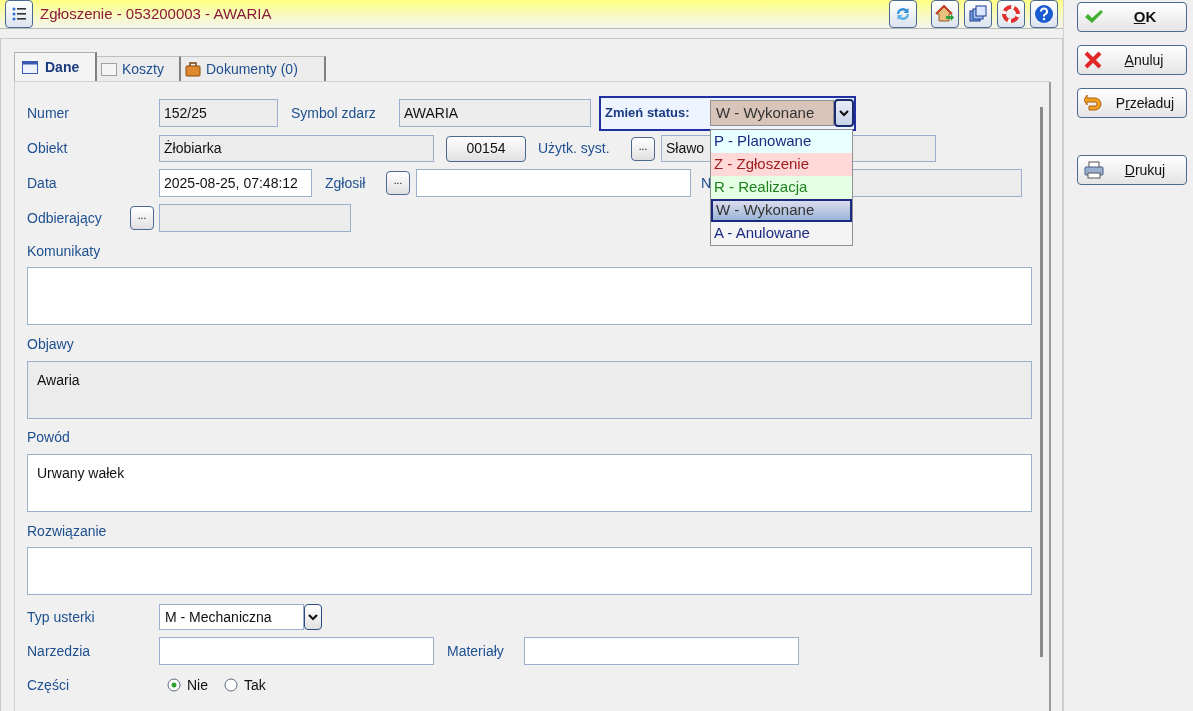 Image resolution: width=1193 pixels, height=711 pixels. Describe the element at coordinates (64, 251) in the screenshot. I see `field-label: Komunikaty` at that location.